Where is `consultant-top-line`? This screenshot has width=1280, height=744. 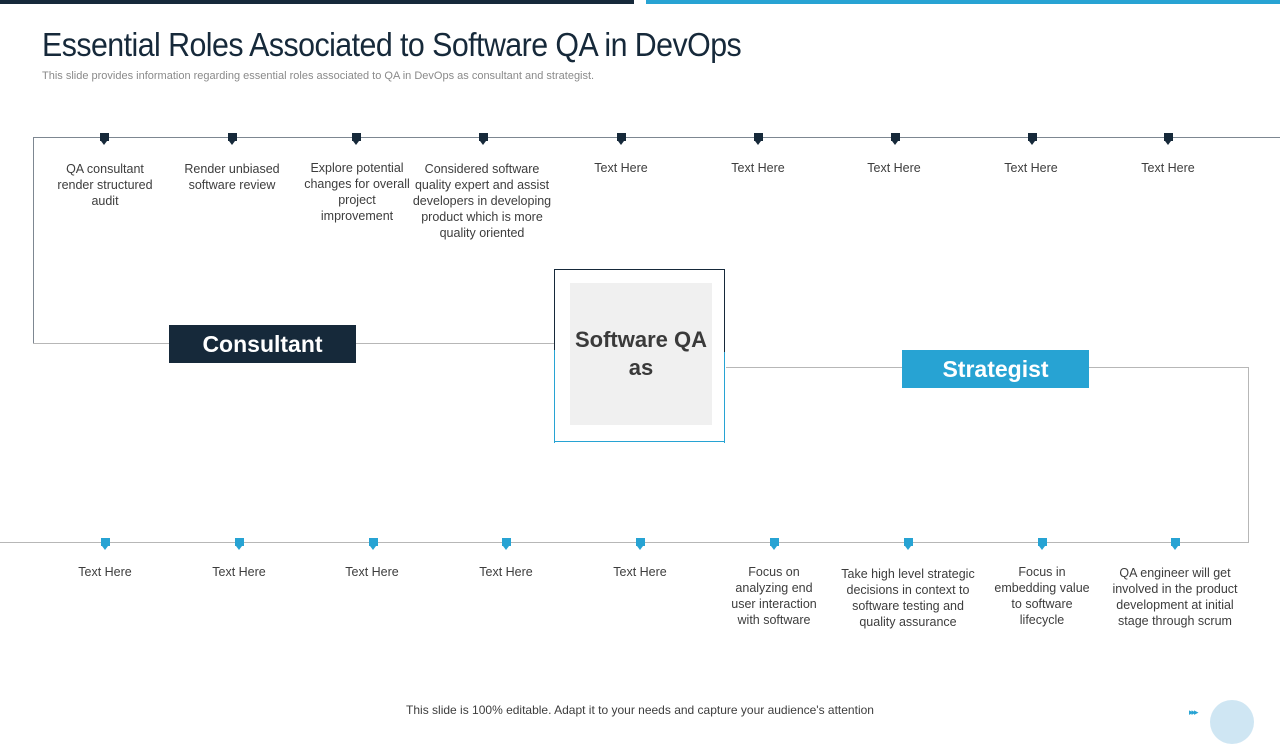
consultant-top-line is located at coordinates (656, 137).